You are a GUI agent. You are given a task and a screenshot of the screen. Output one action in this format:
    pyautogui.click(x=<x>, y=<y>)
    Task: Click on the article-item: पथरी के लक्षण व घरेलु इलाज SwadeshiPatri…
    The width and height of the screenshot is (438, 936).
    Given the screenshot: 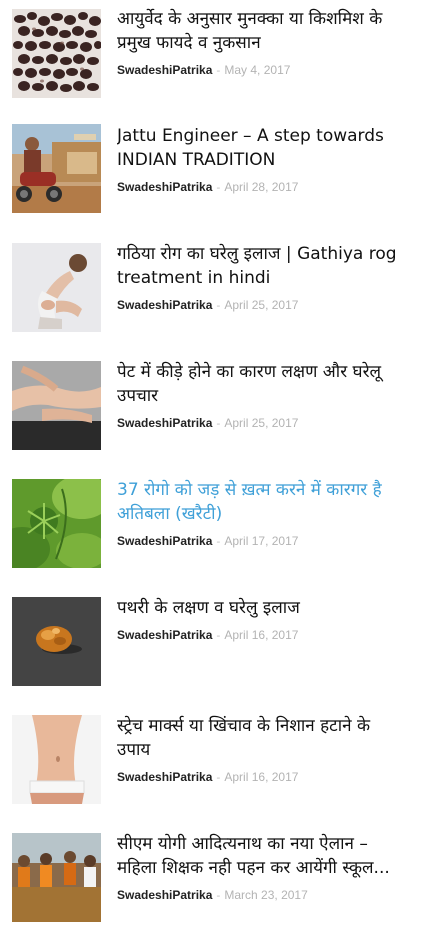 What is the action you would take?
    pyautogui.click(x=219, y=645)
    